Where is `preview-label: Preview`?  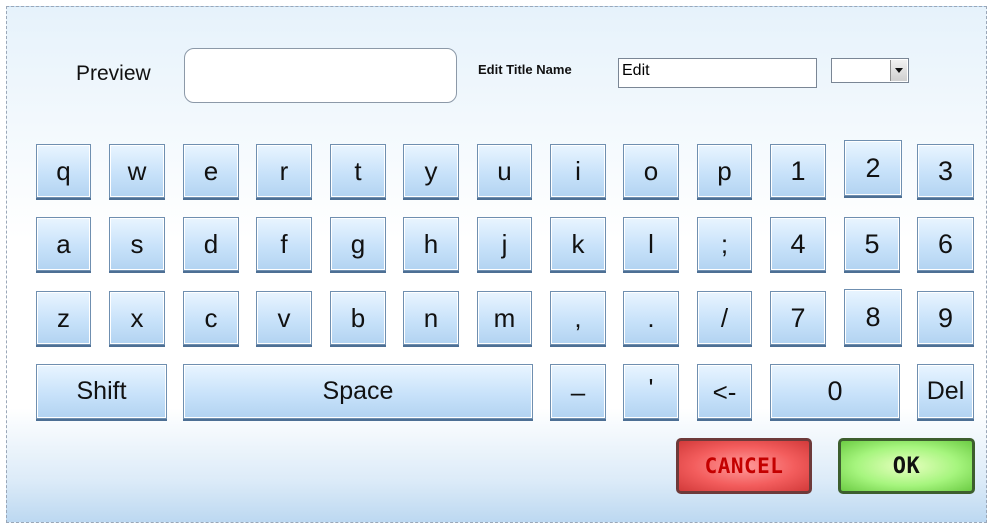 preview-label: Preview is located at coordinates (113, 73).